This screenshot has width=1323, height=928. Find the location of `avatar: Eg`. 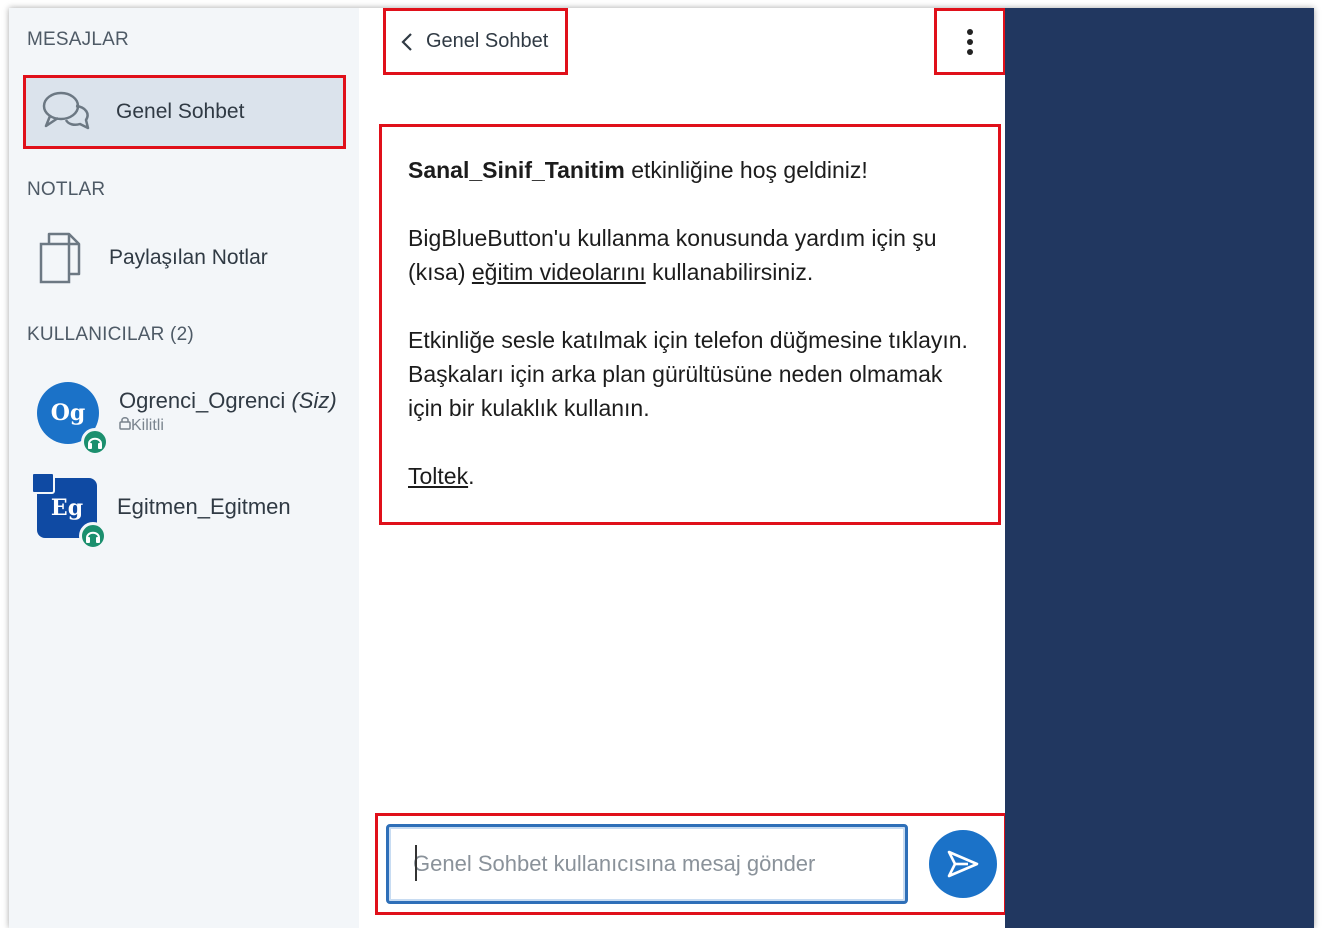

avatar: Eg is located at coordinates (69, 511).